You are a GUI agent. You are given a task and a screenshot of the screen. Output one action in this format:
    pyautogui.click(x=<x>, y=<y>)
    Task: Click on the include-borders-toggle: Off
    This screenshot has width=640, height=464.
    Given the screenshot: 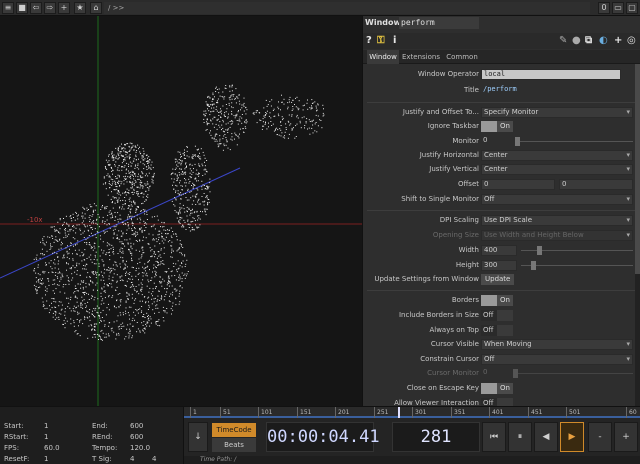 What is the action you would take?
    pyautogui.click(x=497, y=315)
    